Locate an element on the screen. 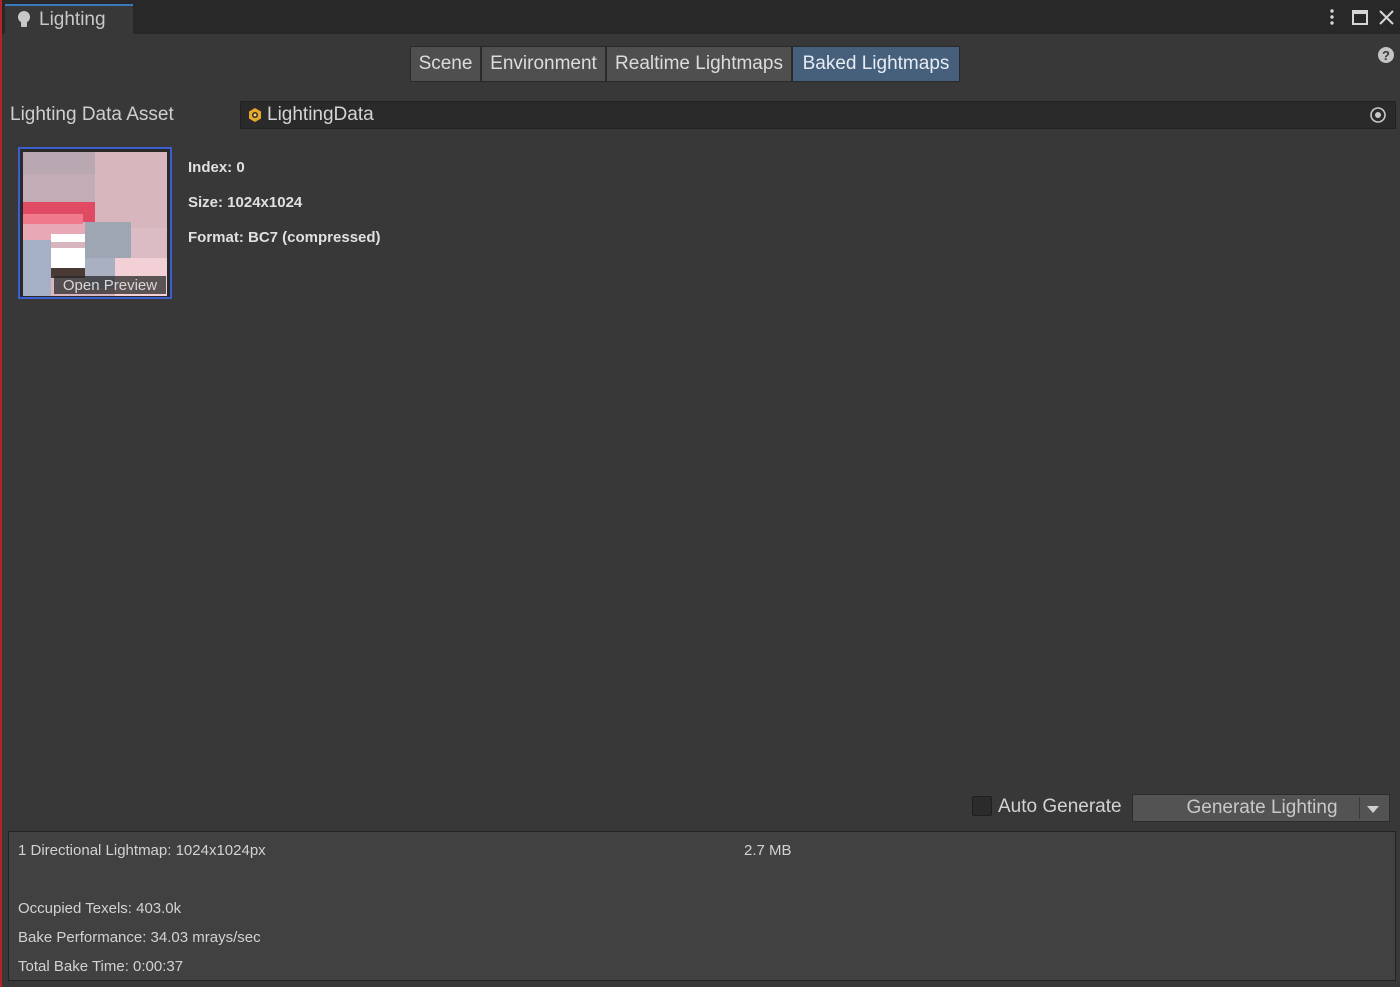 The width and height of the screenshot is (1400, 987). title-bar: Lighting is located at coordinates (701, 17).